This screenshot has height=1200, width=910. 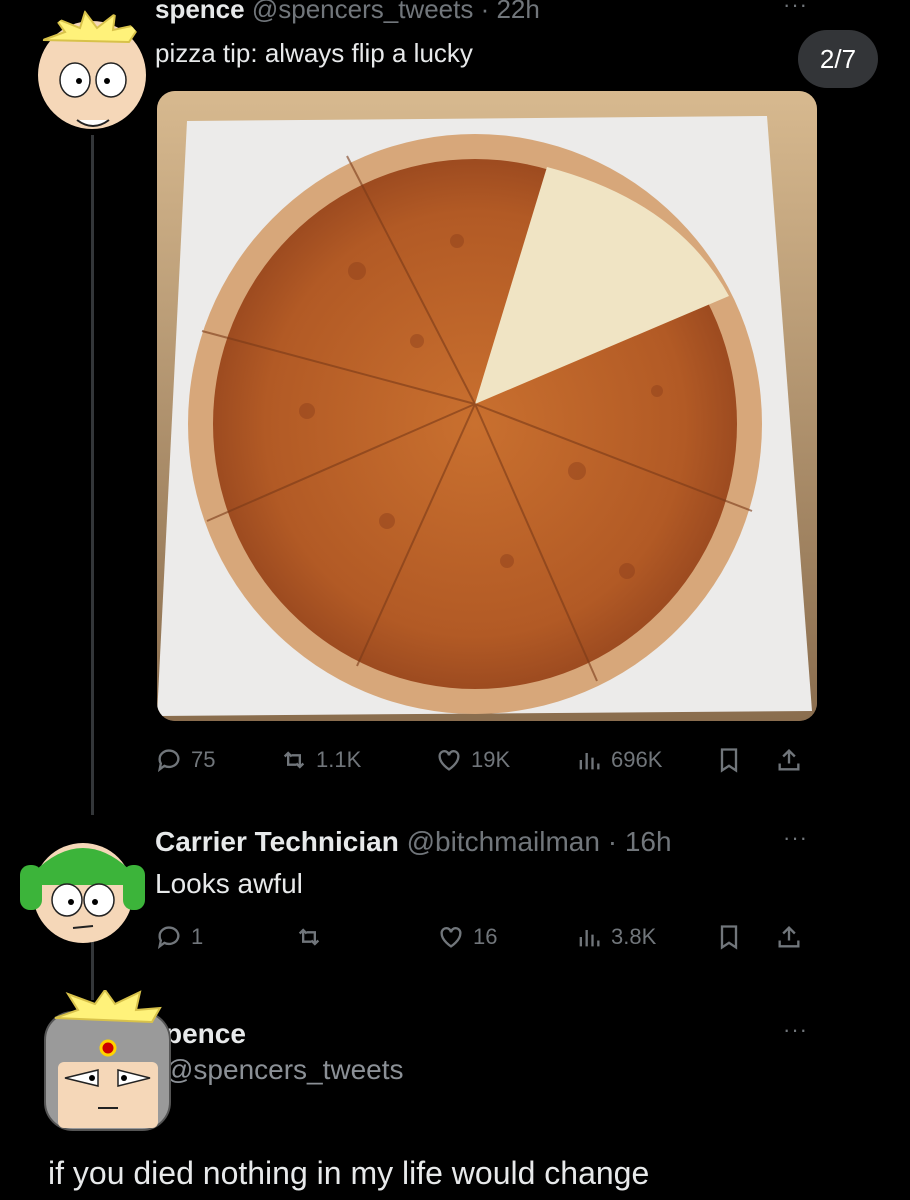 I want to click on tweet1-time: · 22h, so click(x=510, y=12).